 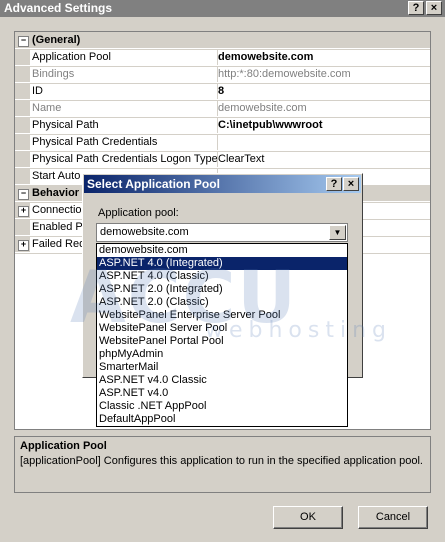 I want to click on property-name: Bindings, so click(x=124, y=74).